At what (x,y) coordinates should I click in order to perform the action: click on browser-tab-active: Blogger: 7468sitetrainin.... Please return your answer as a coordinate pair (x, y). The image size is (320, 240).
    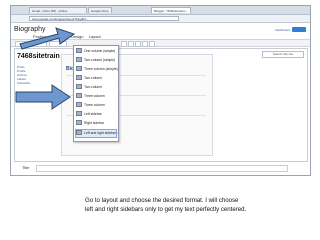
    Looking at the image, I should click on (171, 10).